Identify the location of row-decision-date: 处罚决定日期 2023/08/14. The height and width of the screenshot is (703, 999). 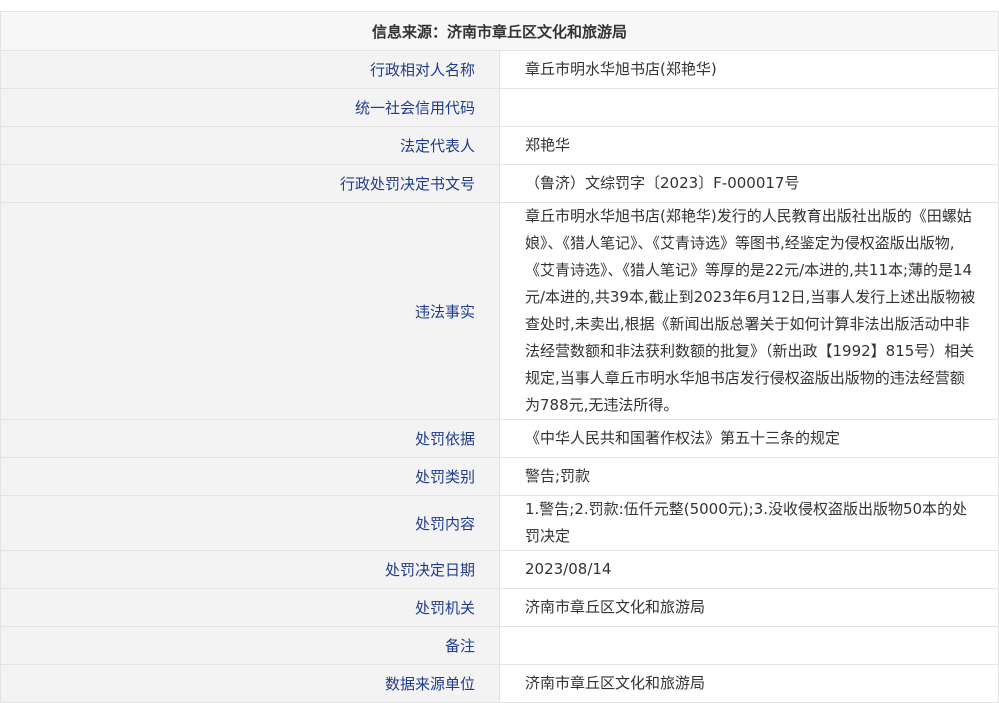
(499, 569).